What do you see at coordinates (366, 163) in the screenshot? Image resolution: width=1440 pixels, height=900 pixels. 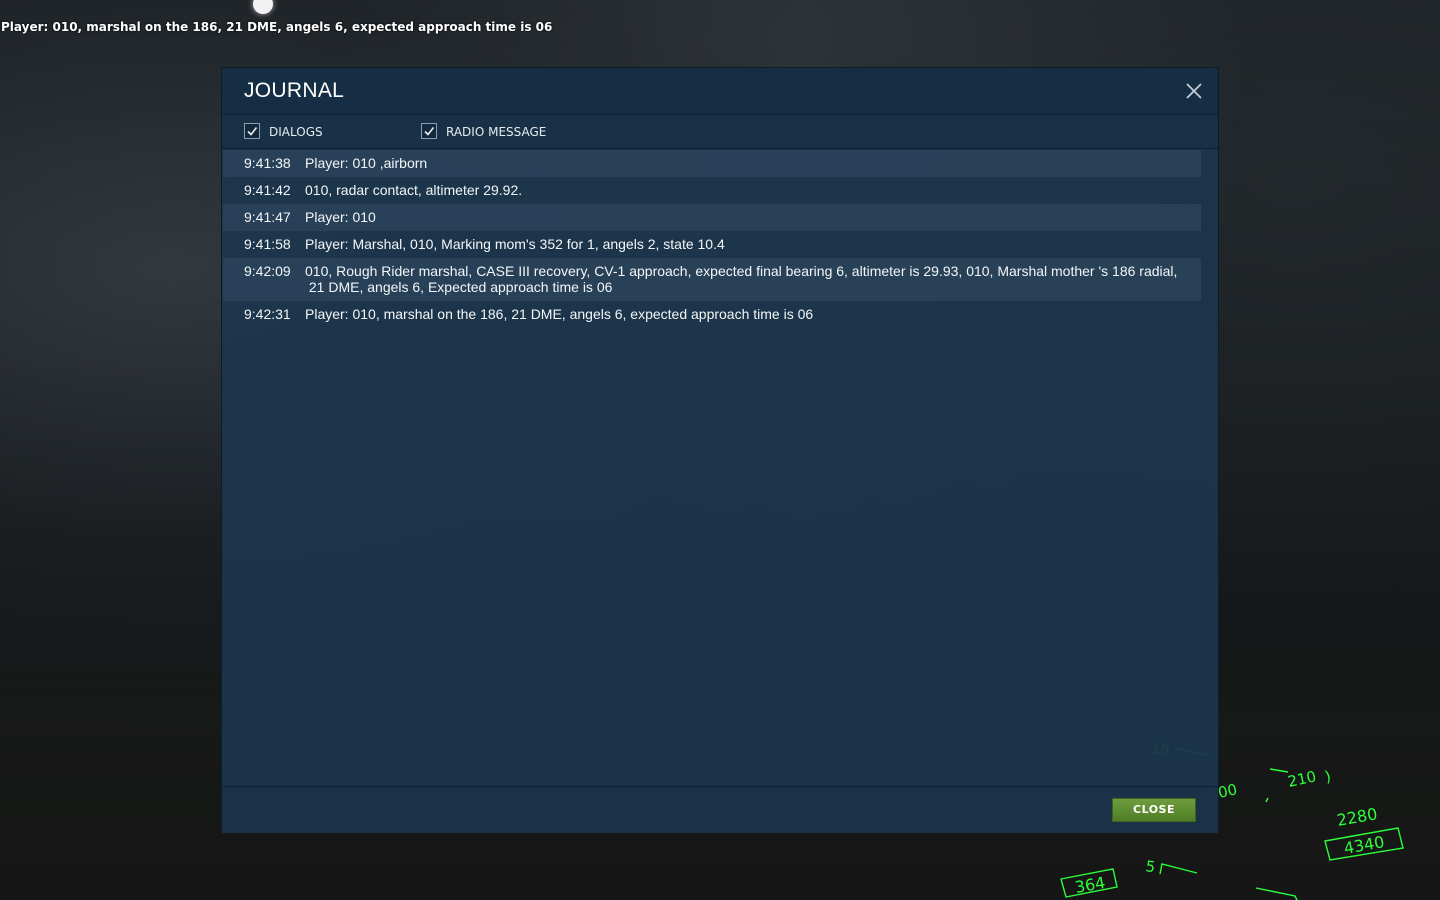 I see `log-entry-text: Player: 010 ,airborn` at bounding box center [366, 163].